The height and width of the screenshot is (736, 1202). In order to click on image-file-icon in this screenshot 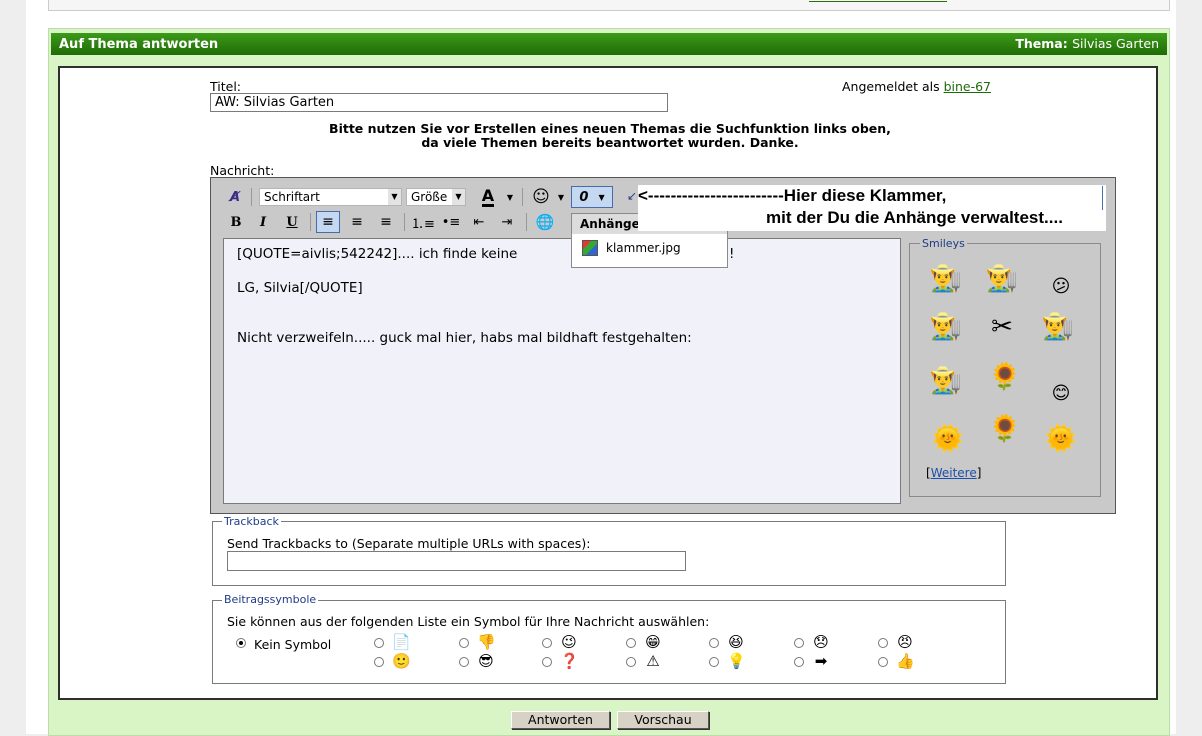, I will do `click(590, 248)`.